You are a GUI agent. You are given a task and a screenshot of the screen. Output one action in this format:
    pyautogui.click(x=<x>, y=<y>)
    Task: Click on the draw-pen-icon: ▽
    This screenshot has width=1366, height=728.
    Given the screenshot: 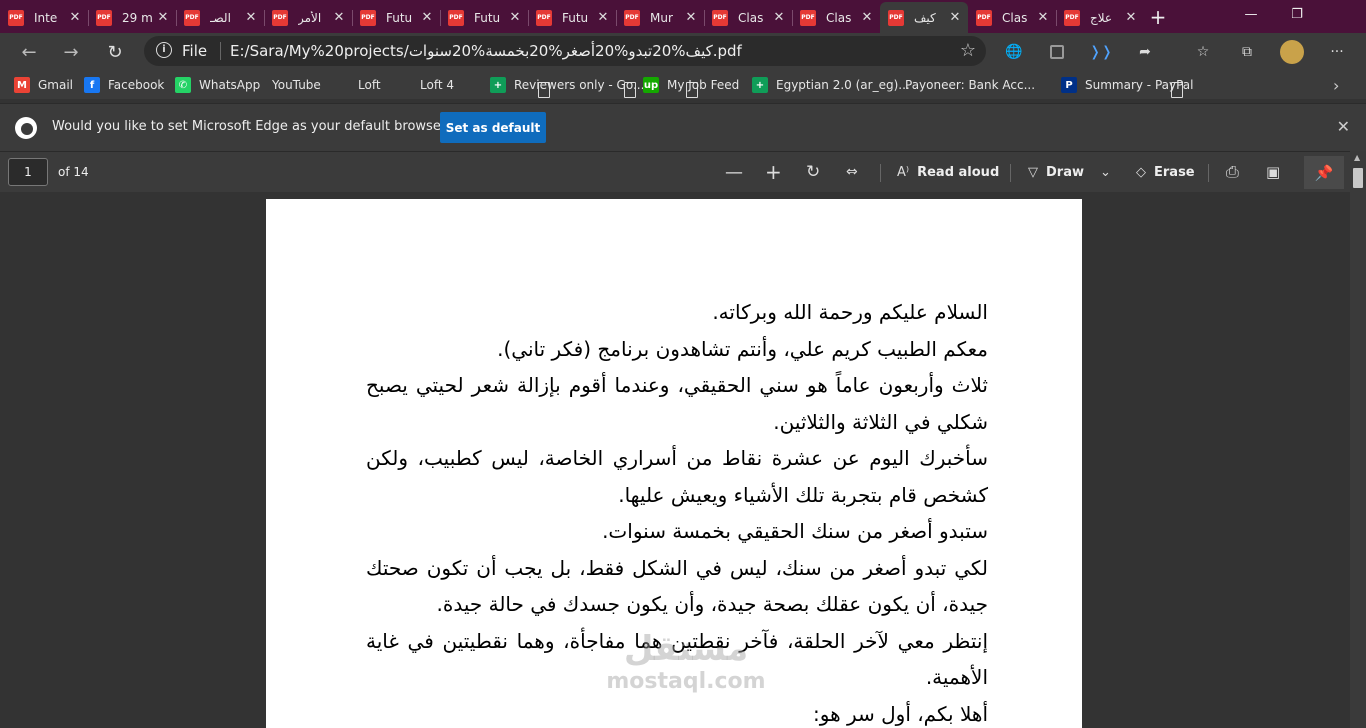 What is the action you would take?
    pyautogui.click(x=1033, y=172)
    